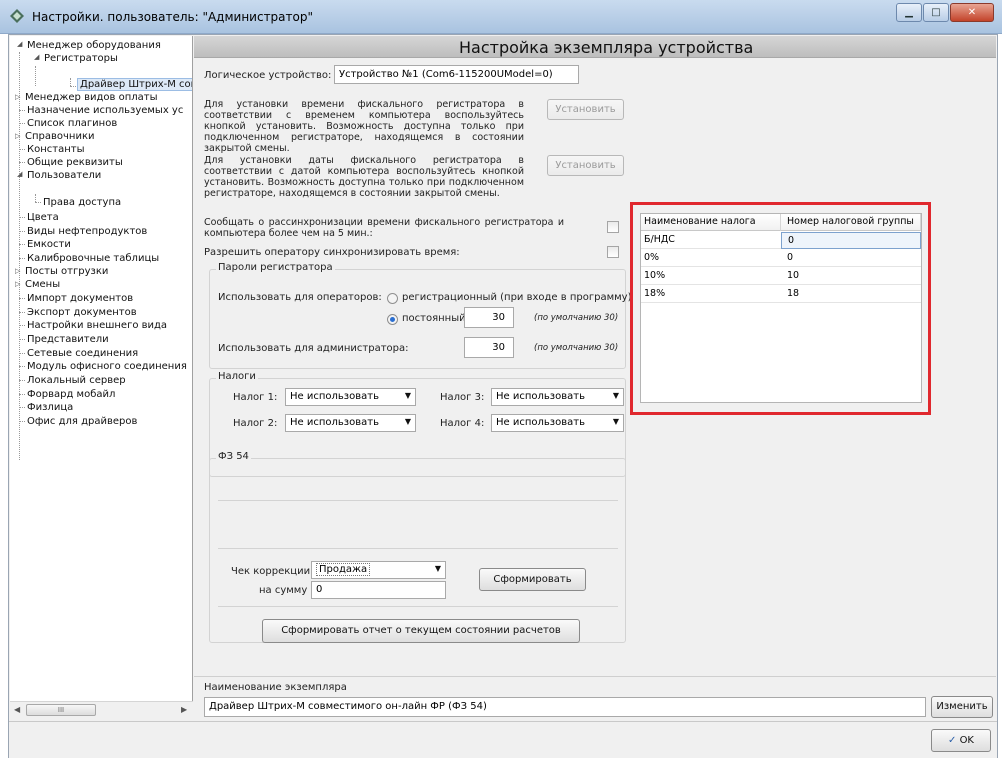 The image size is (1002, 765). What do you see at coordinates (350, 397) in the screenshot?
I see `tax1-select: Не использовать ▼` at bounding box center [350, 397].